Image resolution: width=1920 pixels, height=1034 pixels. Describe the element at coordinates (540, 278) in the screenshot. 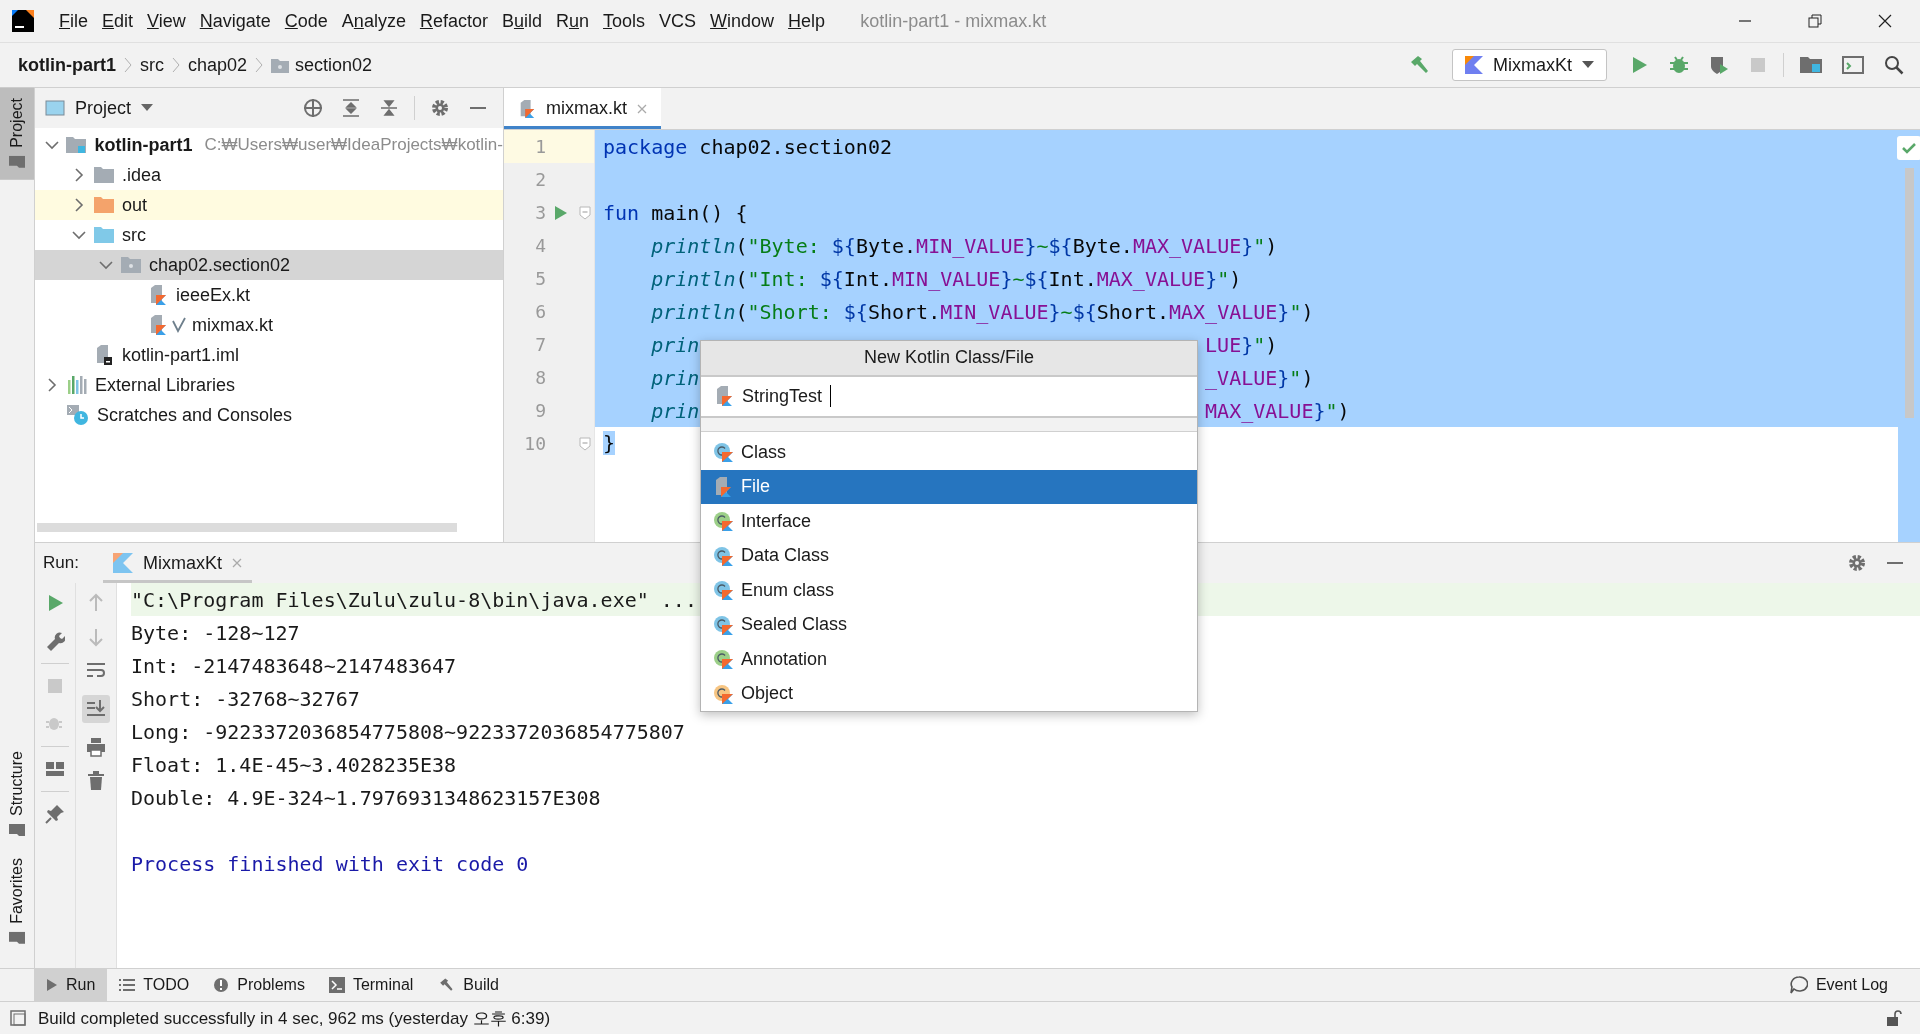

I see `line-number: 5` at that location.